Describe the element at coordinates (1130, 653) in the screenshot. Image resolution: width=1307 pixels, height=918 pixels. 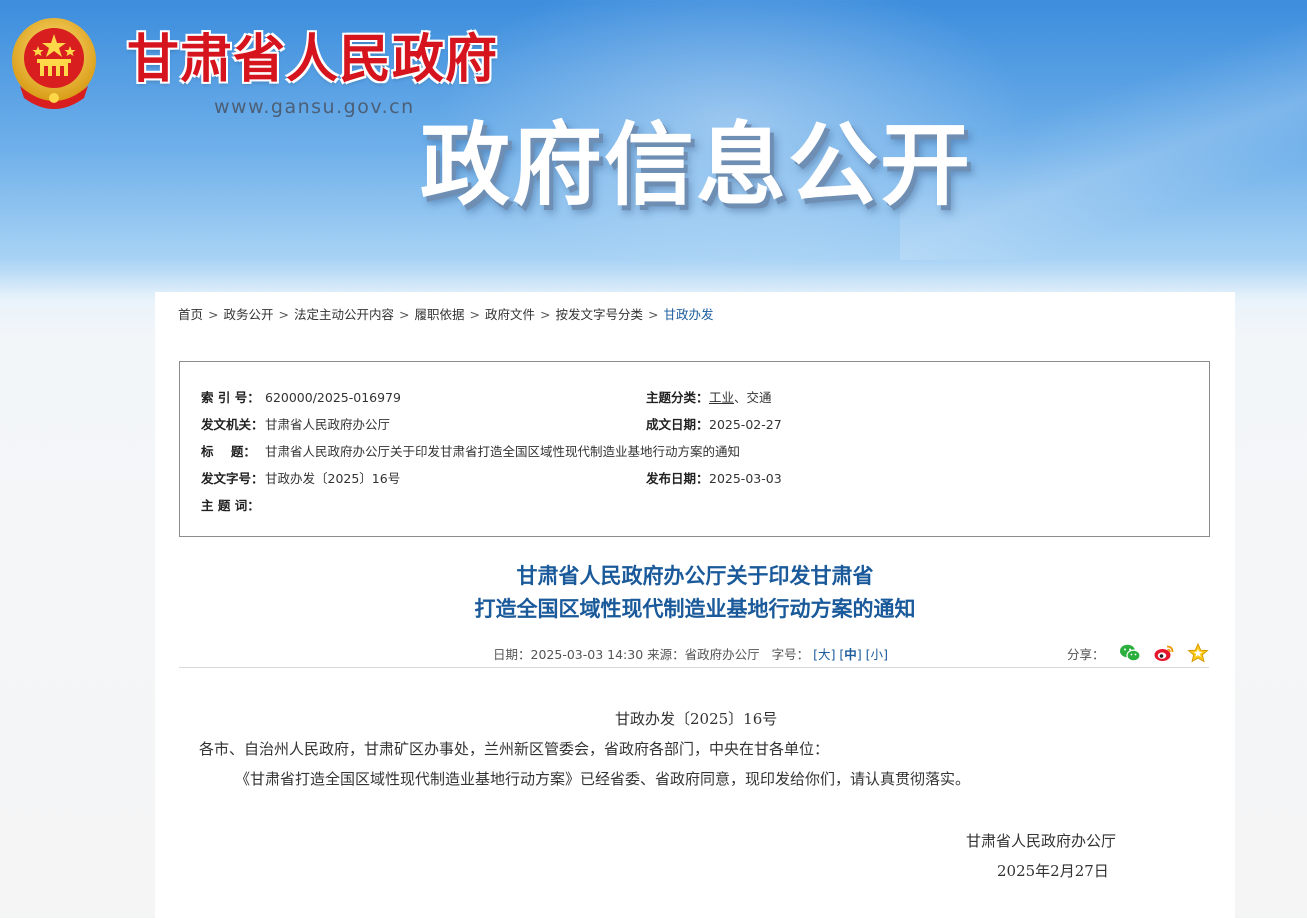
I see `wechat-icon` at that location.